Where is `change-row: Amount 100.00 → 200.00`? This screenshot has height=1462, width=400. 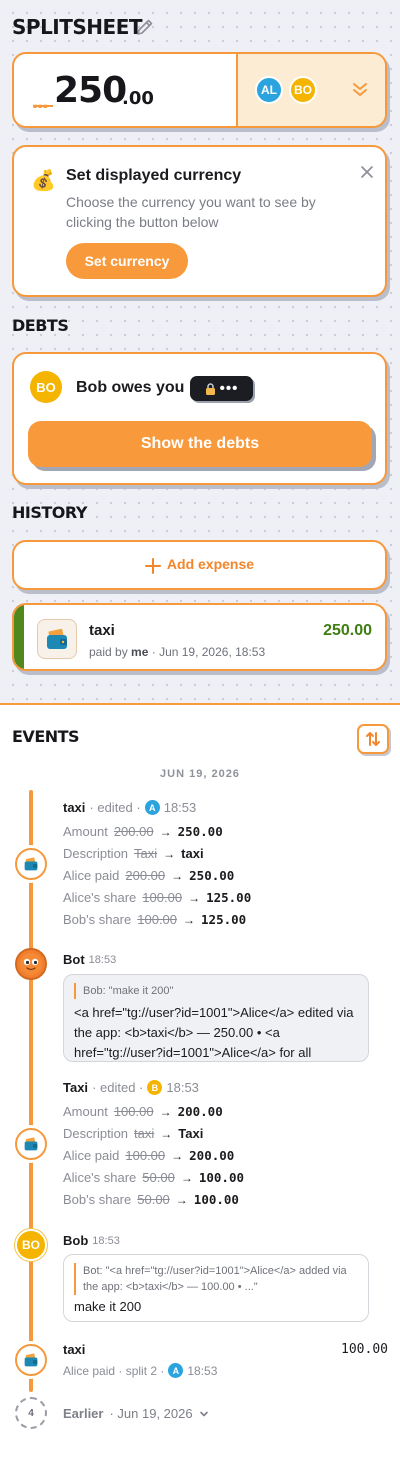 change-row: Amount 100.00 → 200.00 is located at coordinates (143, 1111).